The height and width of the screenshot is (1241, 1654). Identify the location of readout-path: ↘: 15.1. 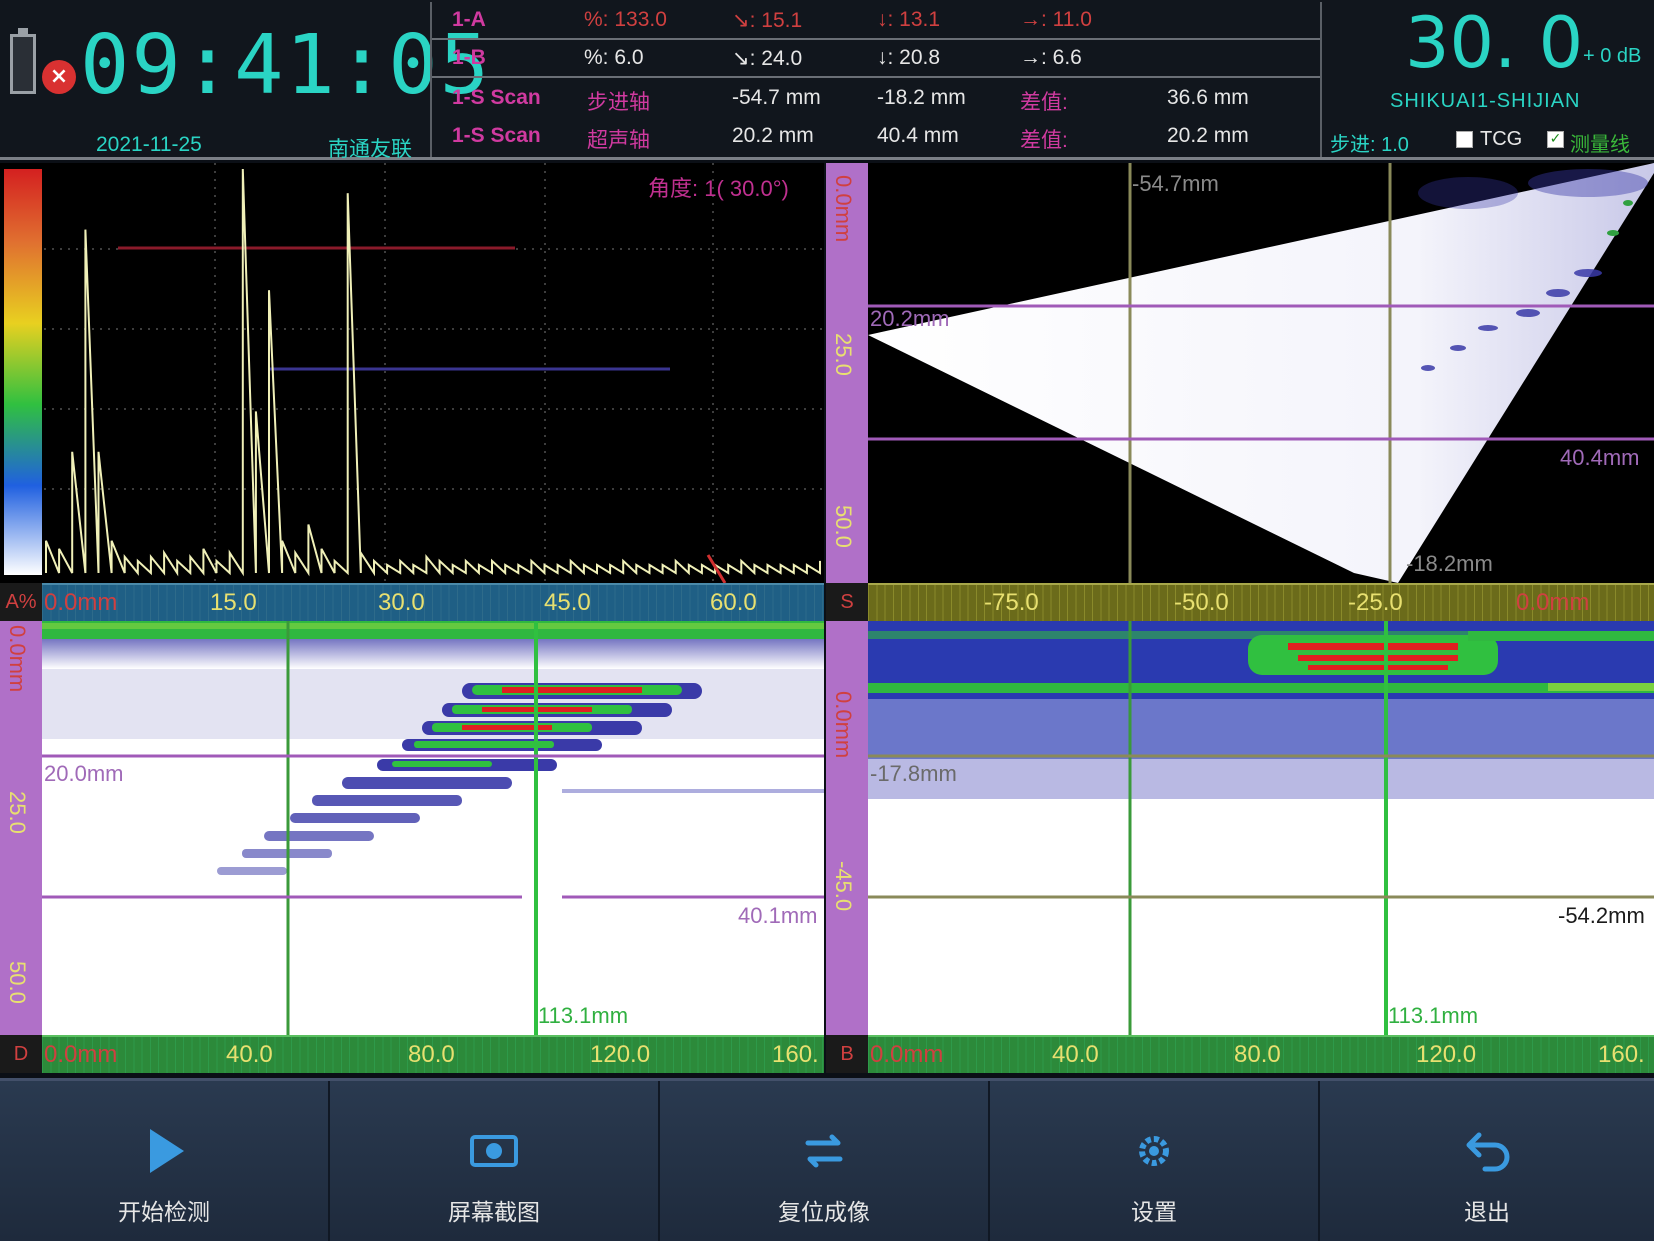
(767, 20).